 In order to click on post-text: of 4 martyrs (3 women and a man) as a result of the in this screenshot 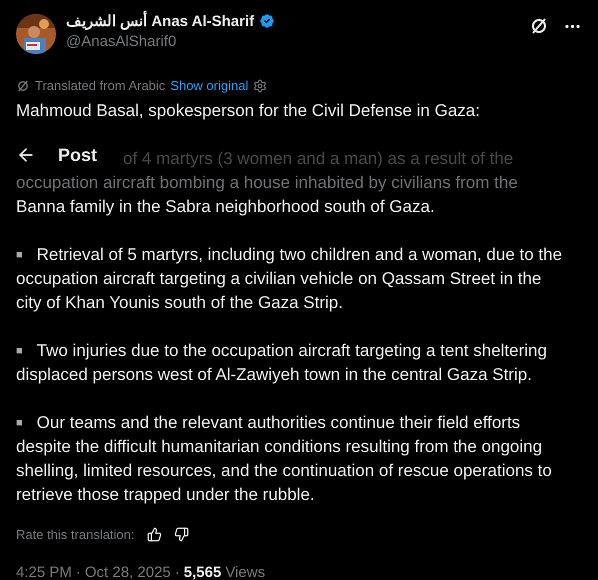, I will do `click(318, 159)`.